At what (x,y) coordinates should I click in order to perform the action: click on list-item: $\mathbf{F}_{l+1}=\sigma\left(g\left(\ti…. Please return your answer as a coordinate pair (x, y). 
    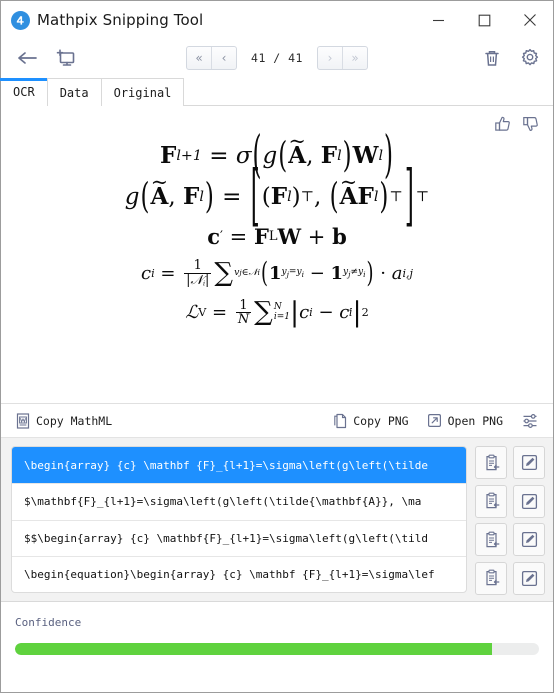
    Looking at the image, I should click on (239, 501).